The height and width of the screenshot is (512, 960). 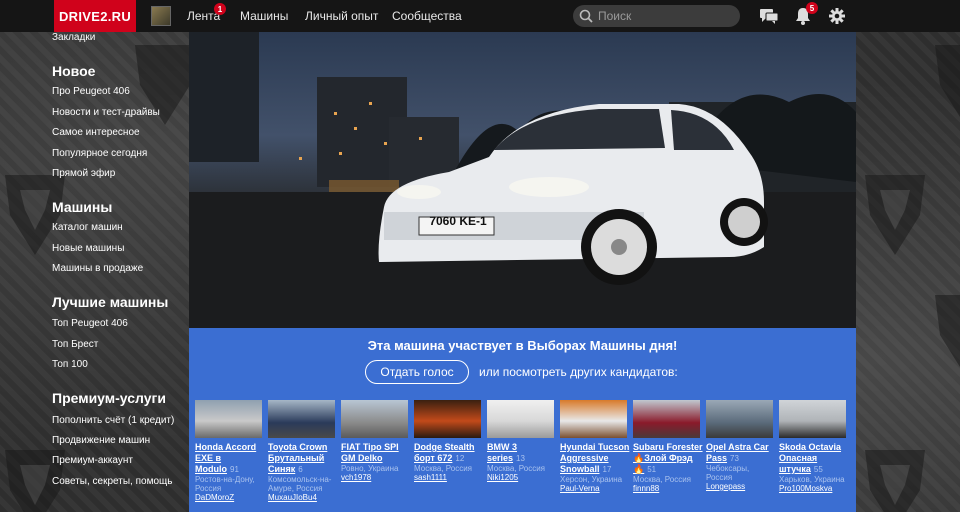 I want to click on sidebar-item: Советы, секреты, помощь, so click(x=112, y=481).